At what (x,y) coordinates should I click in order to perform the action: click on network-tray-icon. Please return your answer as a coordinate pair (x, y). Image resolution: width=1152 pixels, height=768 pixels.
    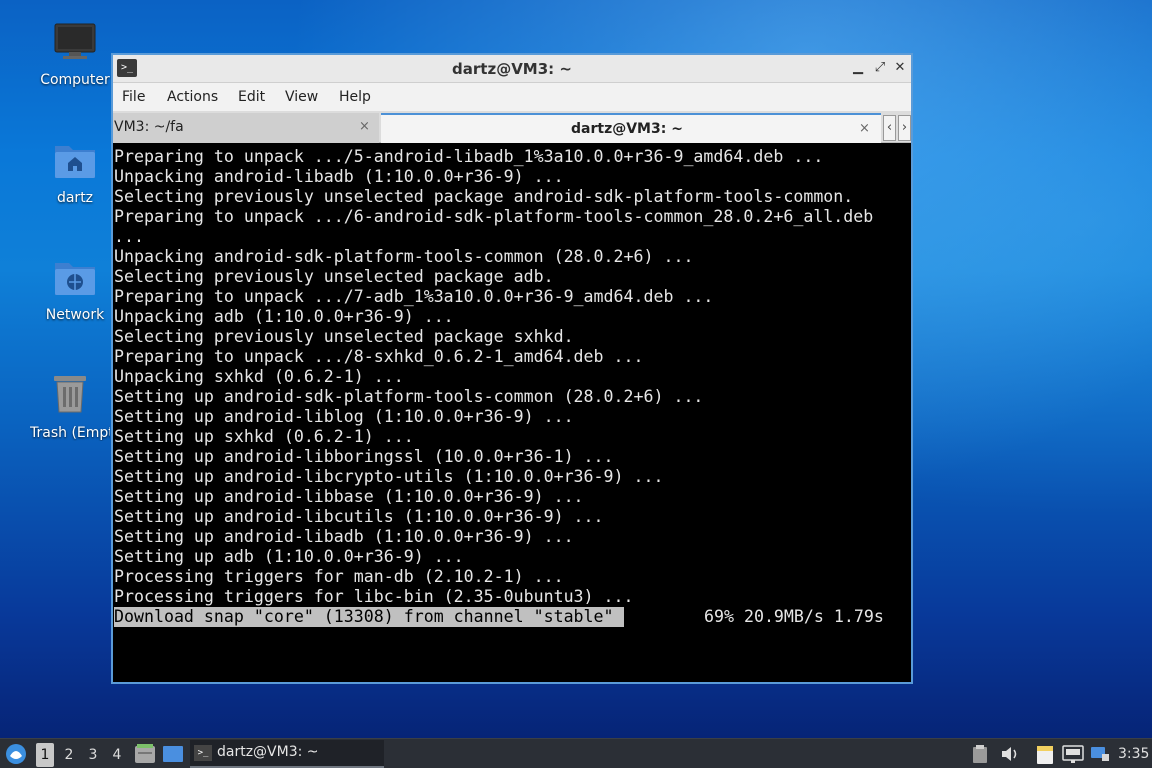
    Looking at the image, I should click on (1073, 754).